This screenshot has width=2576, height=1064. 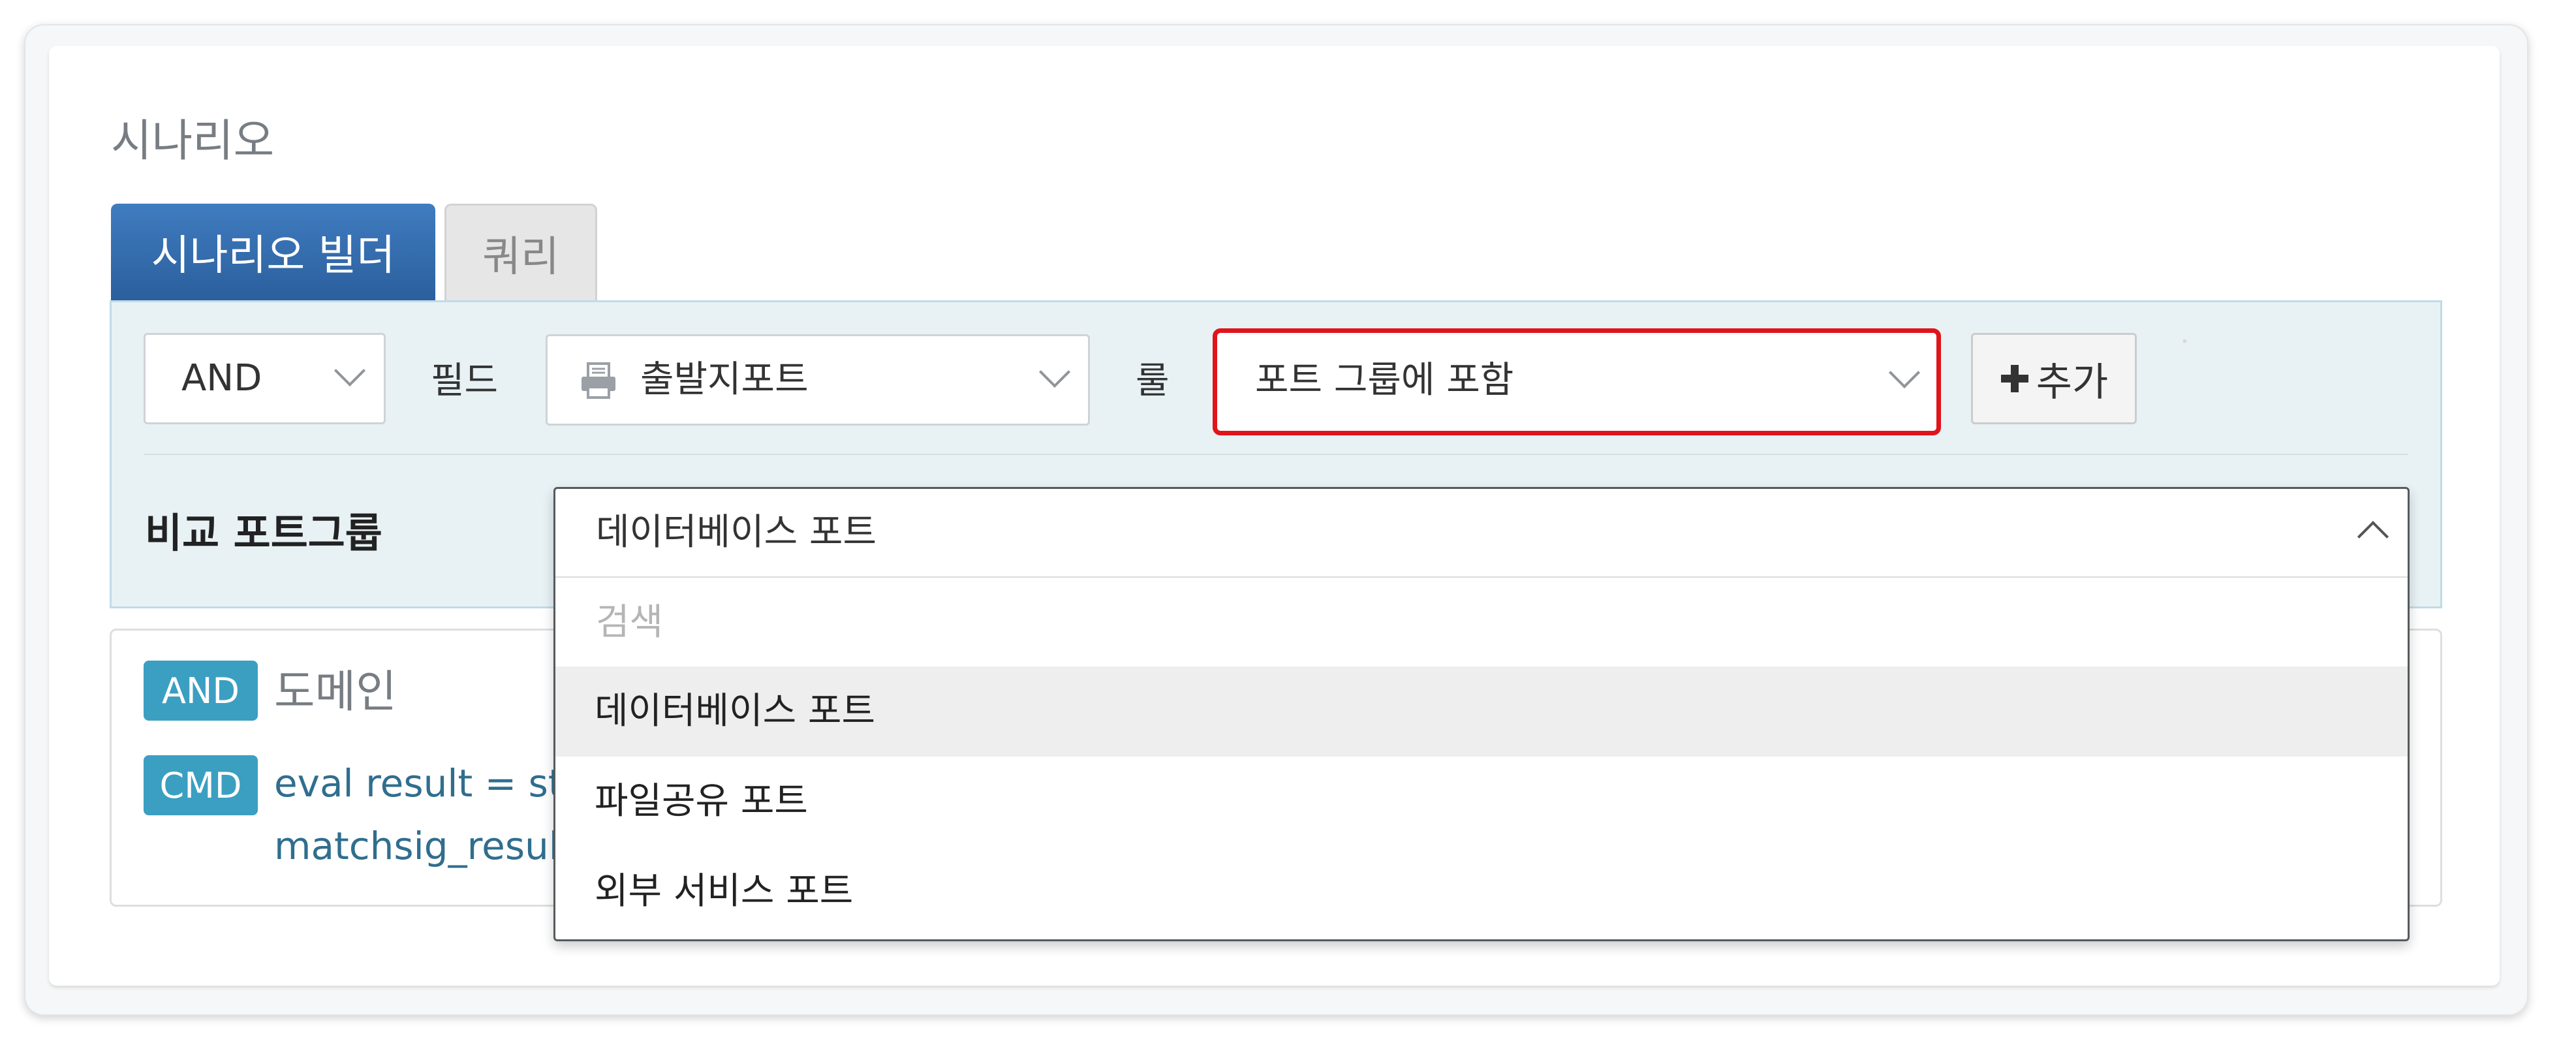 What do you see at coordinates (736, 532) in the screenshot?
I see `compare-portgroup-value: 데이터베이스 포트` at bounding box center [736, 532].